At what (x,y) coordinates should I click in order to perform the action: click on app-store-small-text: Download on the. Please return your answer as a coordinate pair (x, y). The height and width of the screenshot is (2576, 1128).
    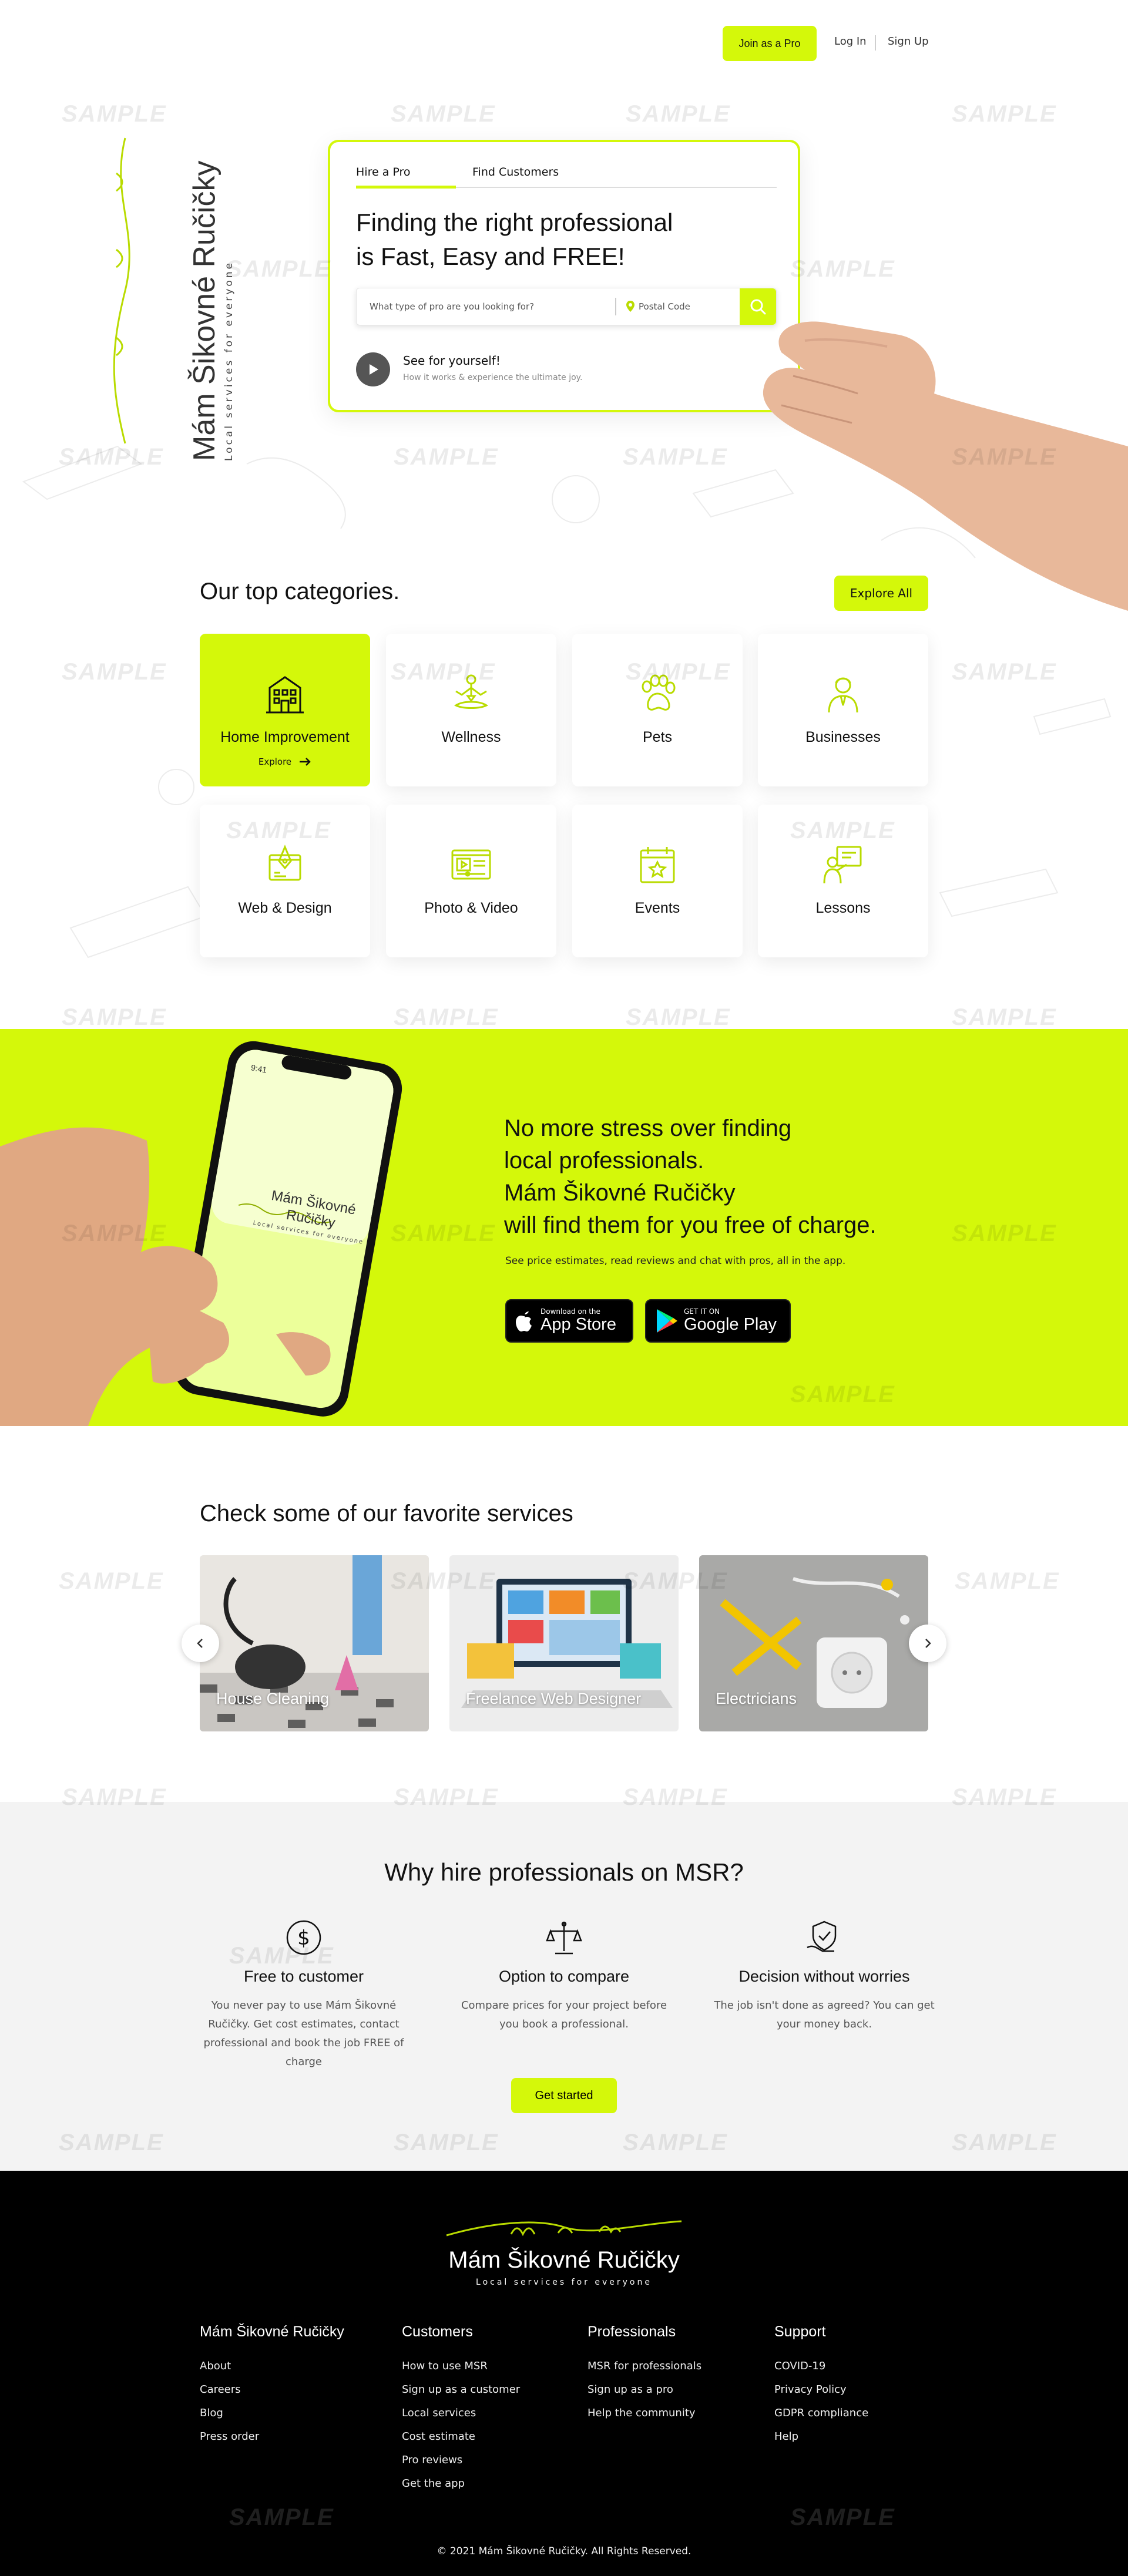
    Looking at the image, I should click on (570, 1311).